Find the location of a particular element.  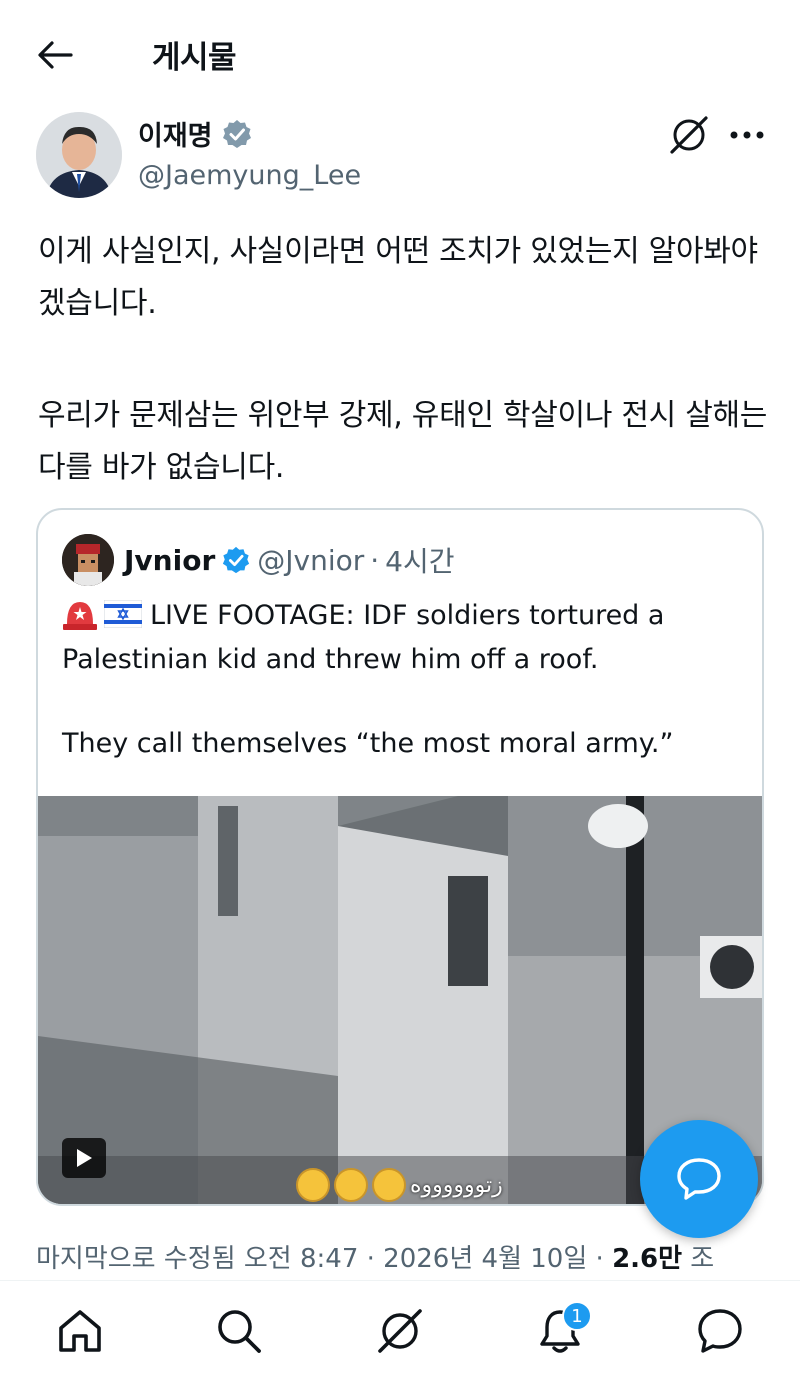

quote-header: Jvnior @Jvnior · 4시간 is located at coordinates (289, 560).